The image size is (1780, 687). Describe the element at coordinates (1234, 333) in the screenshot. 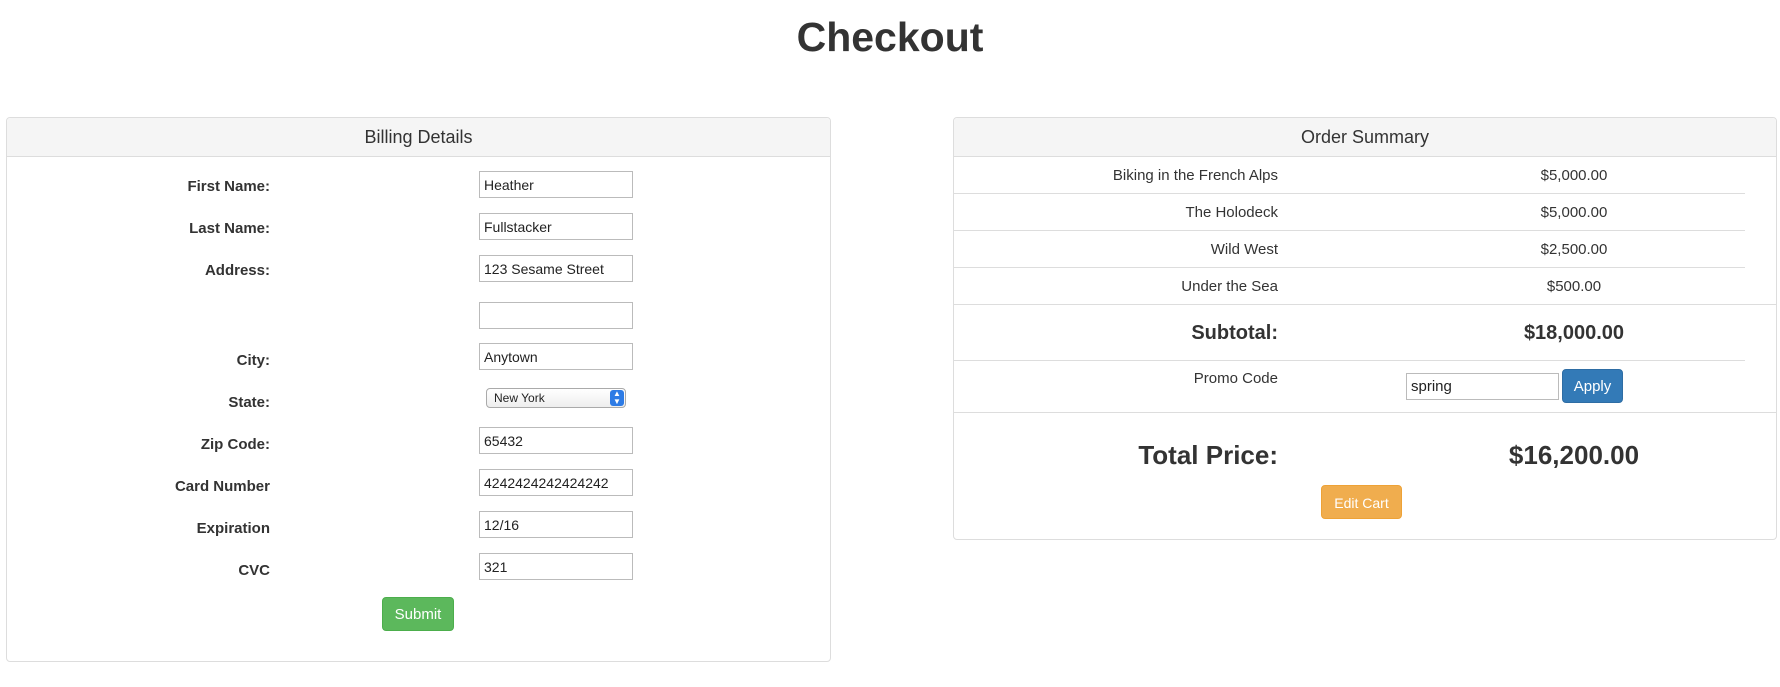

I see `subtotal-label: Subtotal:` at that location.